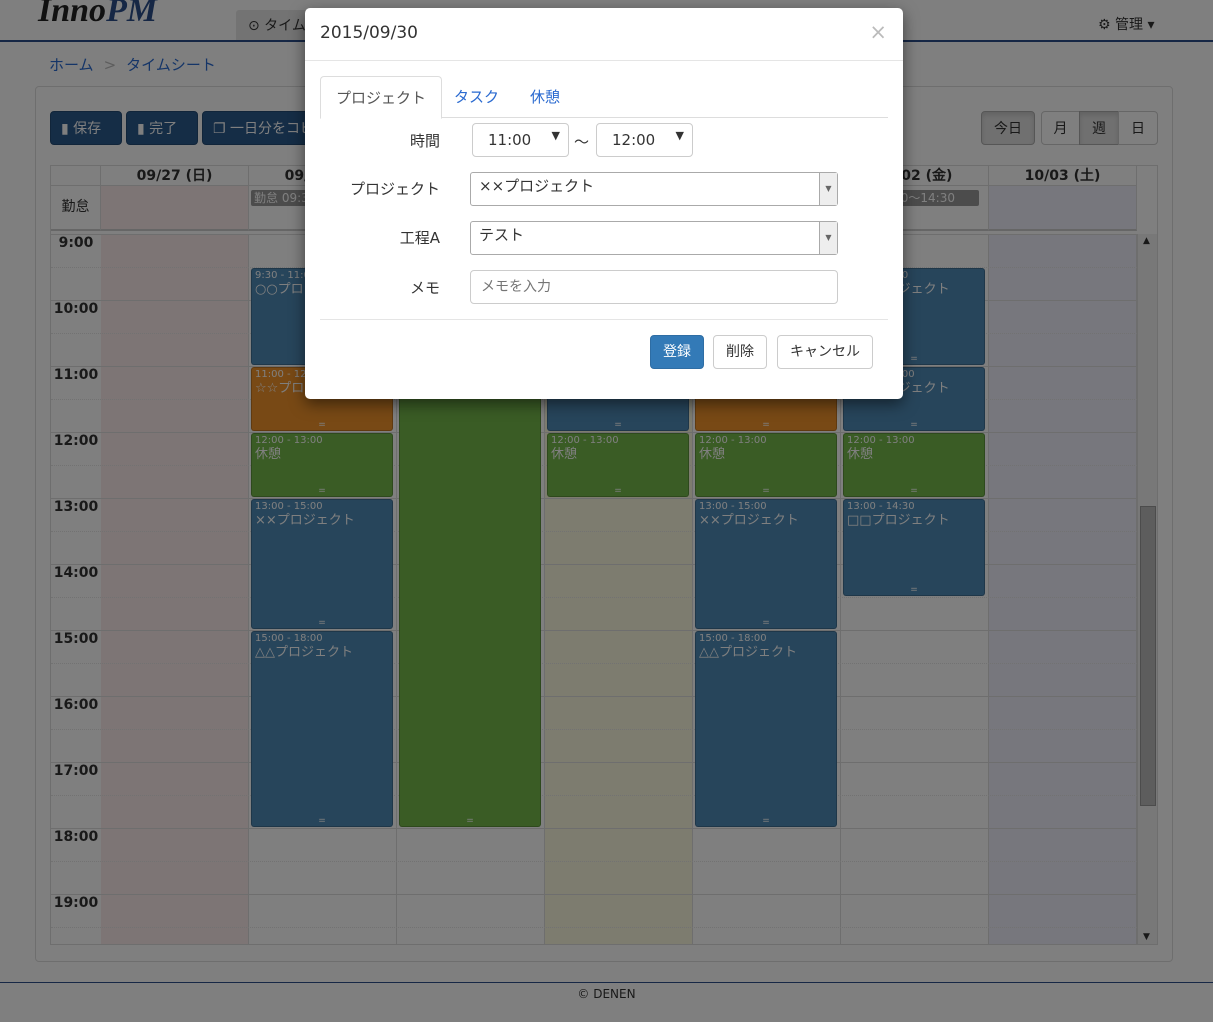 Image resolution: width=1213 pixels, height=1022 pixels. What do you see at coordinates (476, 97) in the screenshot?
I see `tab-task: タスク` at bounding box center [476, 97].